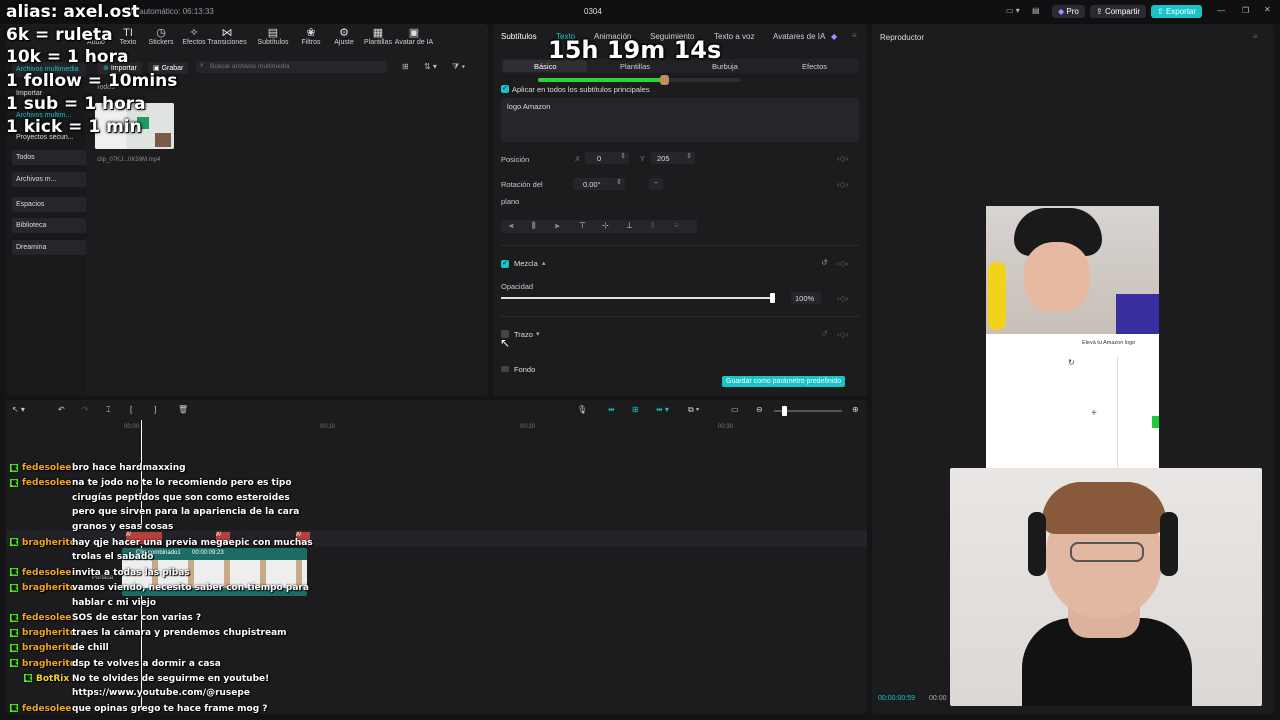  What do you see at coordinates (759, 409) in the screenshot?
I see `zoom-out-icon: ⊖` at bounding box center [759, 409].